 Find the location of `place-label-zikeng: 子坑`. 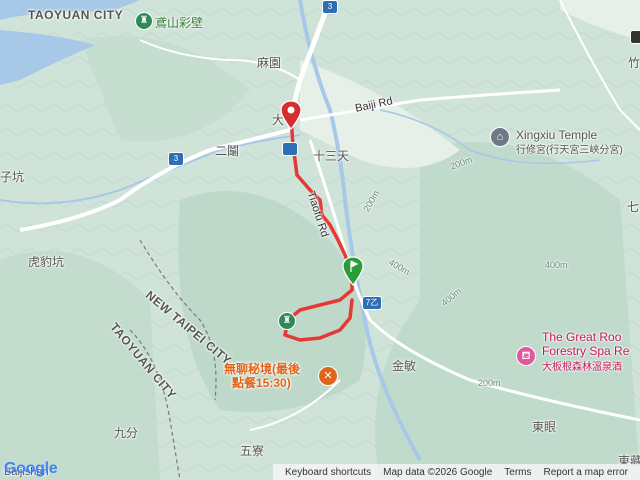

place-label-zikeng: 子坑 is located at coordinates (12, 177).